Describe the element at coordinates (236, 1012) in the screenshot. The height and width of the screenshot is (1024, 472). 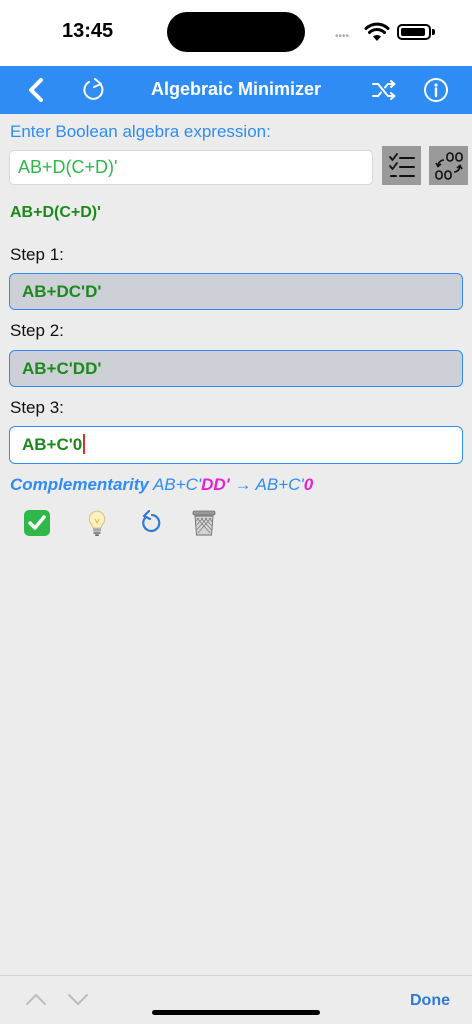
I see `home-indicator` at that location.